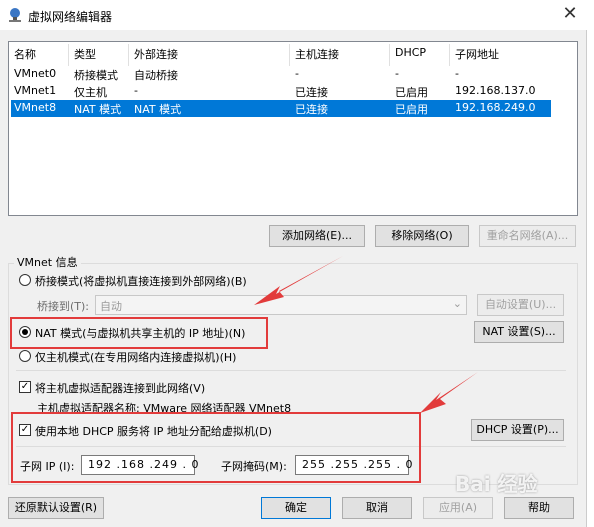  Describe the element at coordinates (366, 334) in the screenshot. I see `annotation-arrows` at that location.